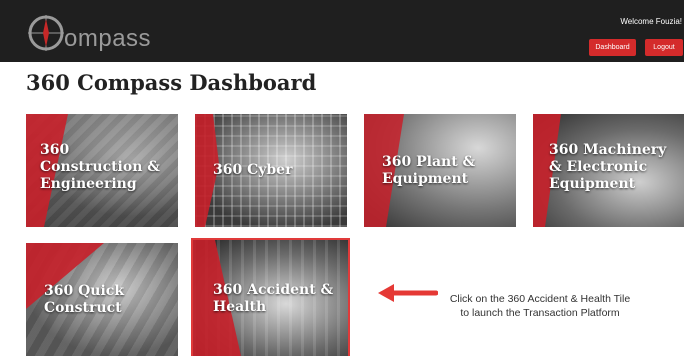 Image resolution: width=684 pixels, height=356 pixels. What do you see at coordinates (273, 298) in the screenshot?
I see `tile-label: 360 Accident & Health` at bounding box center [273, 298].